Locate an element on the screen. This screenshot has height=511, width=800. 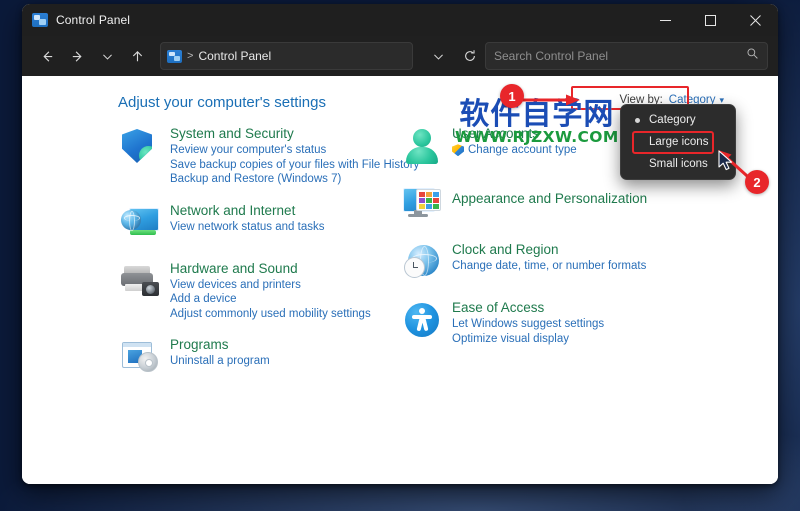
forward-button is located at coordinates (77, 56).